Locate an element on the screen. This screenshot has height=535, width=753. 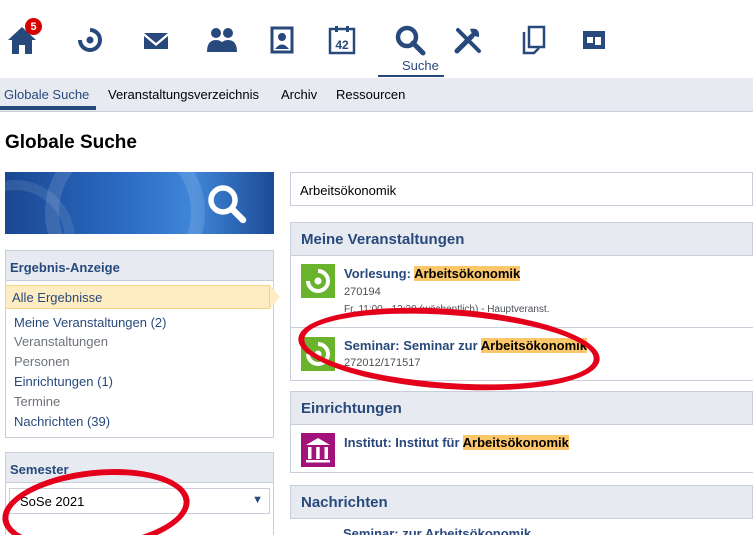
active-nav-label: Suche is located at coordinates (420, 65).